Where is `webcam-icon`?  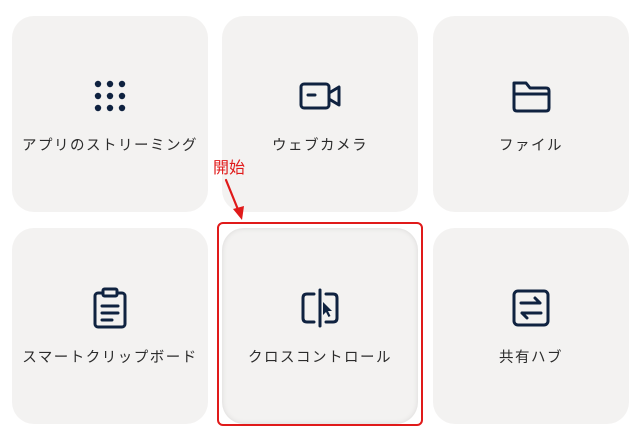
webcam-icon is located at coordinates (320, 96).